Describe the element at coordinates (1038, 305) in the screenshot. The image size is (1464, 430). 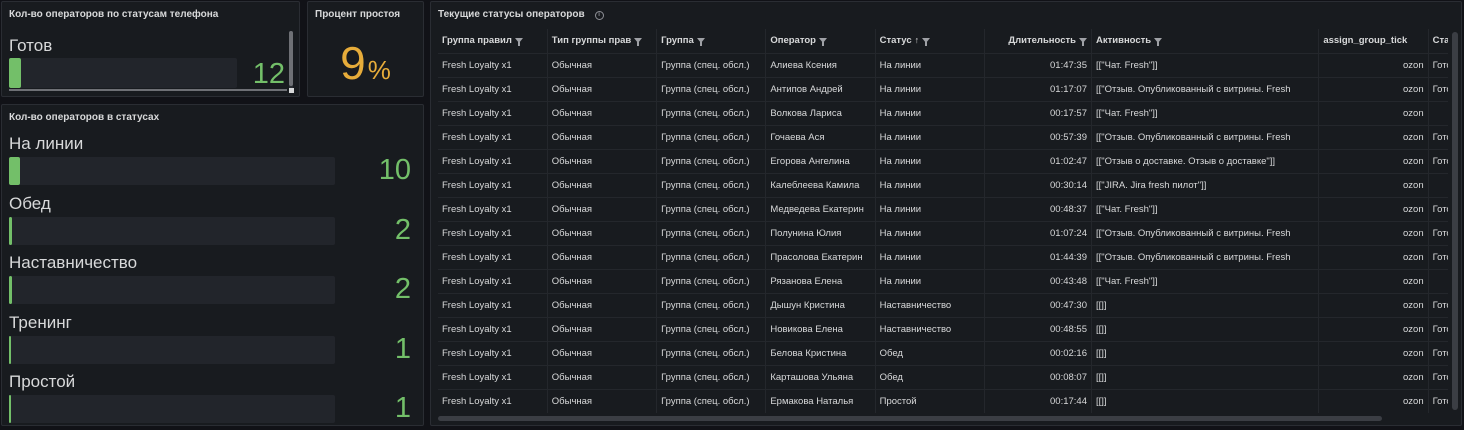
I see `table-cell: 00:47:30` at that location.